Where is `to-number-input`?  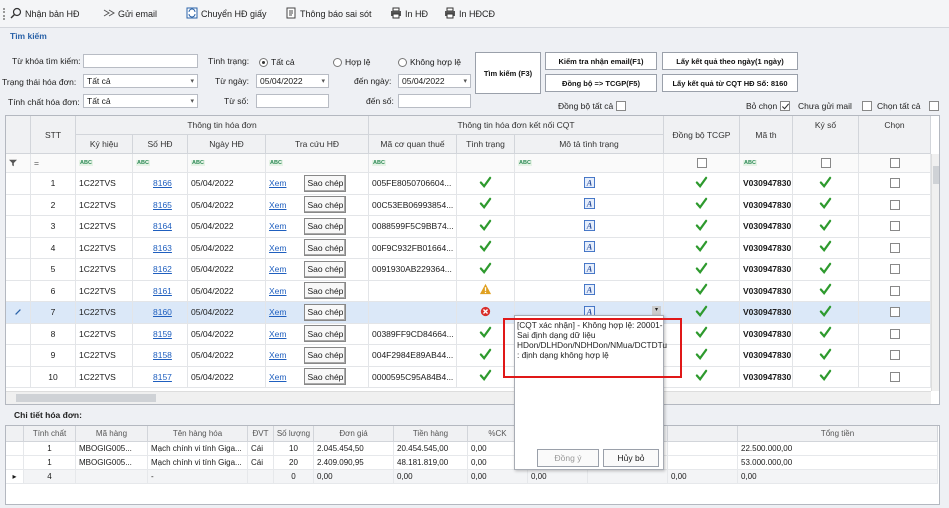 to-number-input is located at coordinates (434, 101).